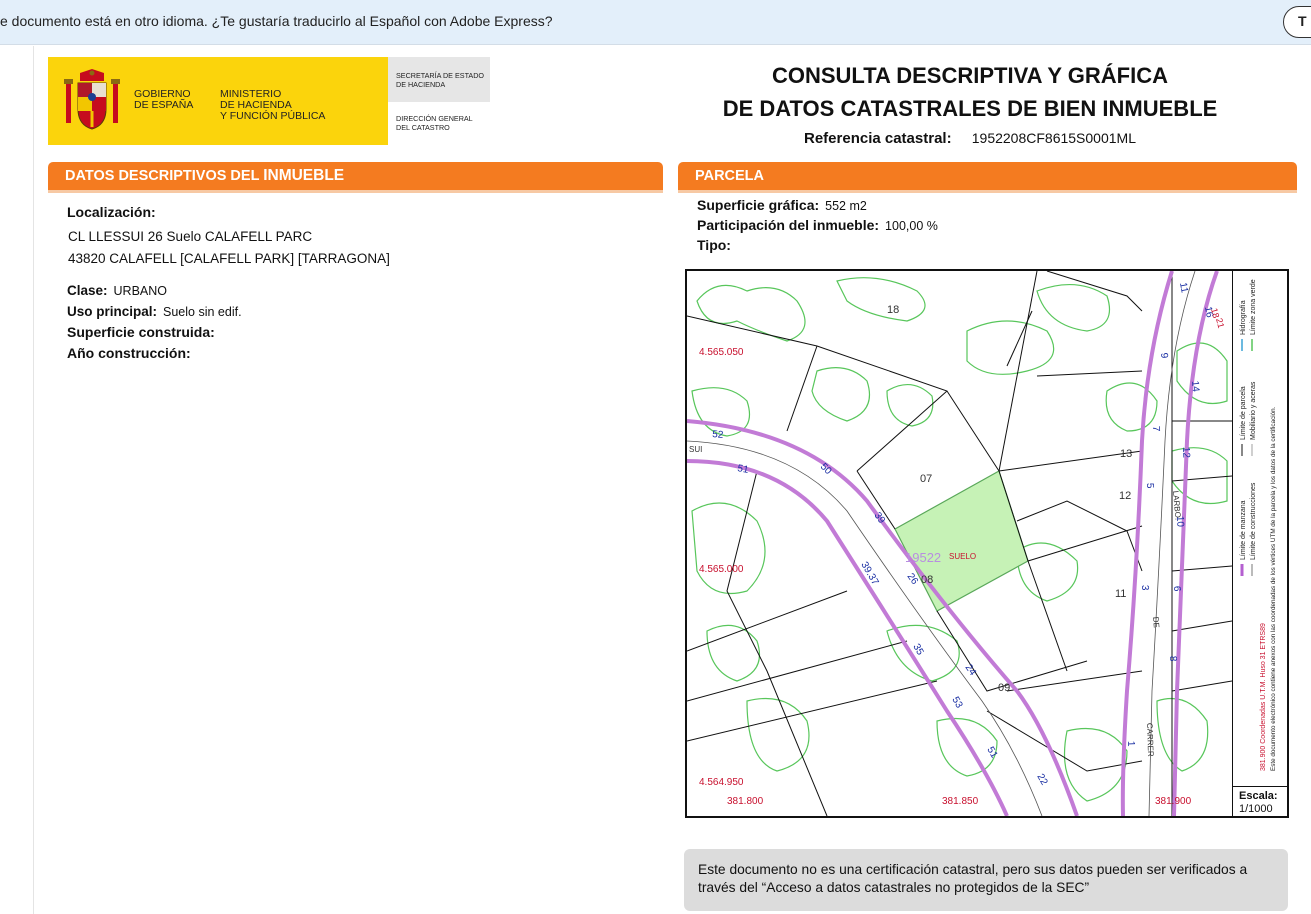  What do you see at coordinates (1156, 622) in the screenshot?
I see `street-label: DE` at bounding box center [1156, 622].